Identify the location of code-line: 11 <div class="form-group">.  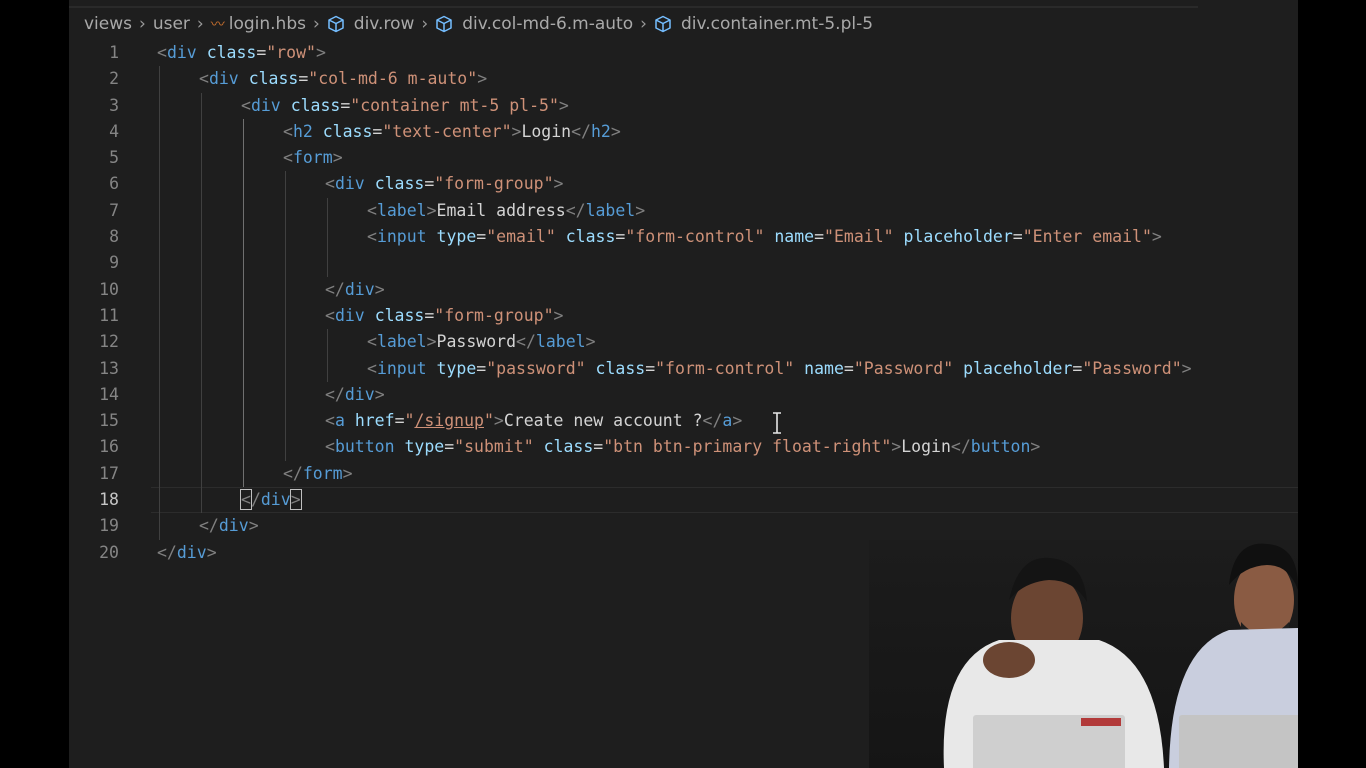
(683, 316).